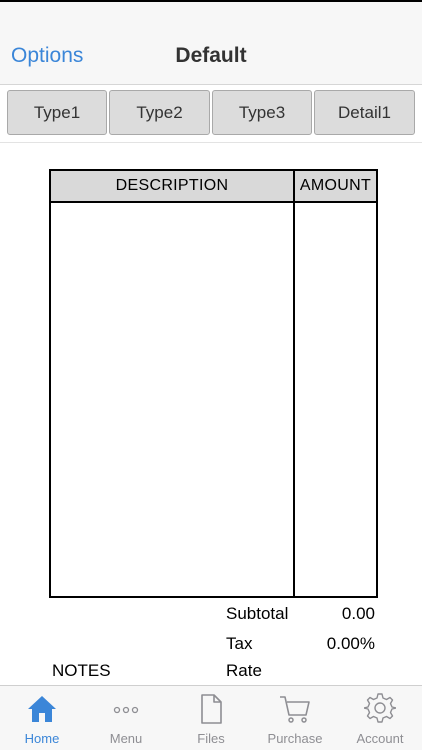 Image resolution: width=422 pixels, height=750 pixels. I want to click on segment-detail1: Detail1, so click(364, 112).